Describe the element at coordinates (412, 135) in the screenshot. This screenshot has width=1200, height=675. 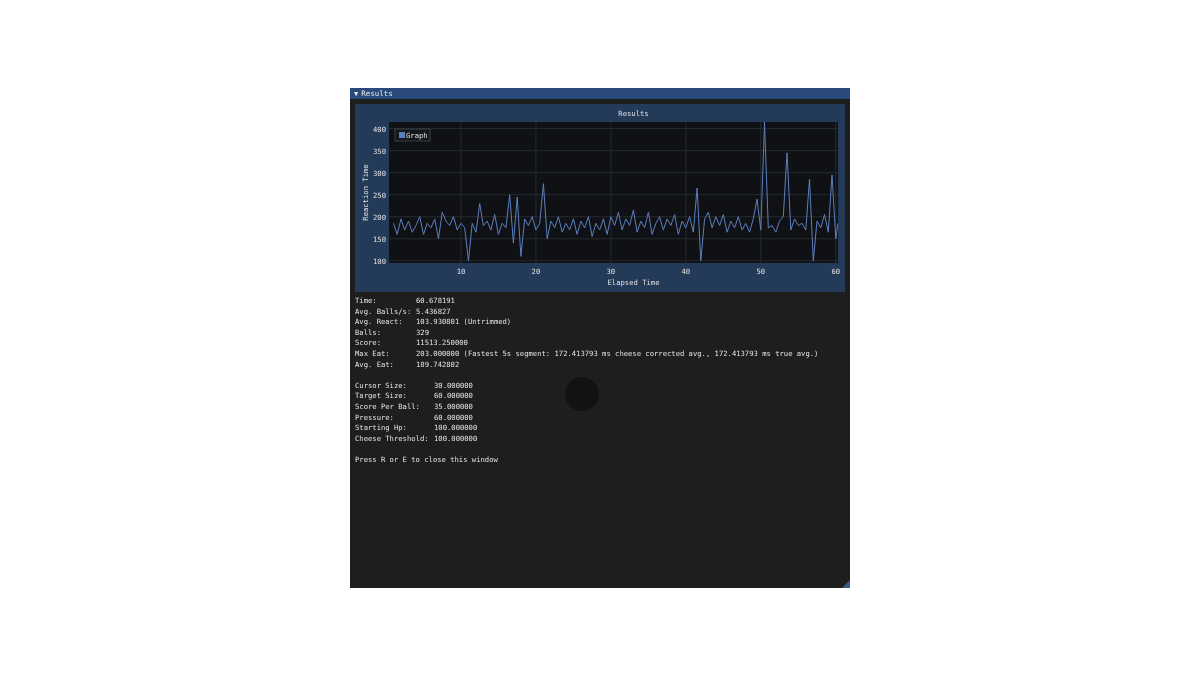
I see `legend-background` at that location.